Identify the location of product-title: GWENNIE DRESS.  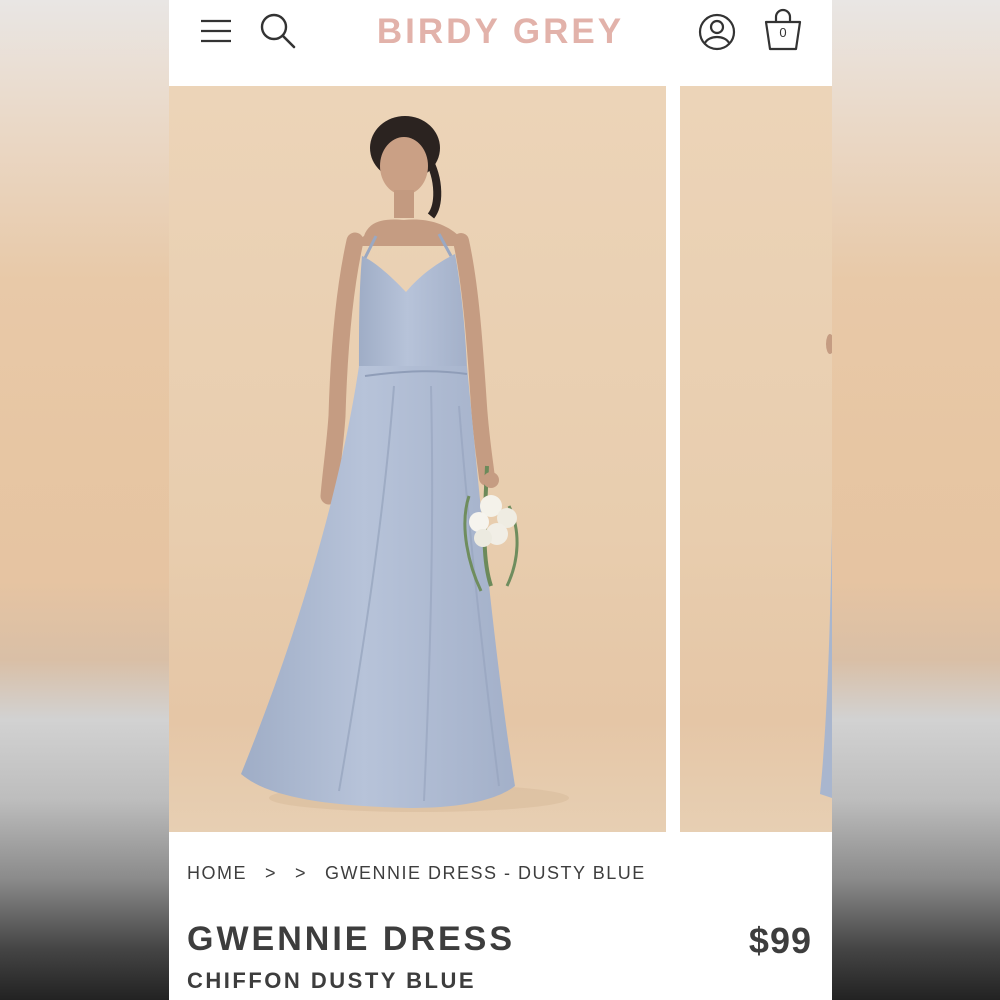
(351, 939).